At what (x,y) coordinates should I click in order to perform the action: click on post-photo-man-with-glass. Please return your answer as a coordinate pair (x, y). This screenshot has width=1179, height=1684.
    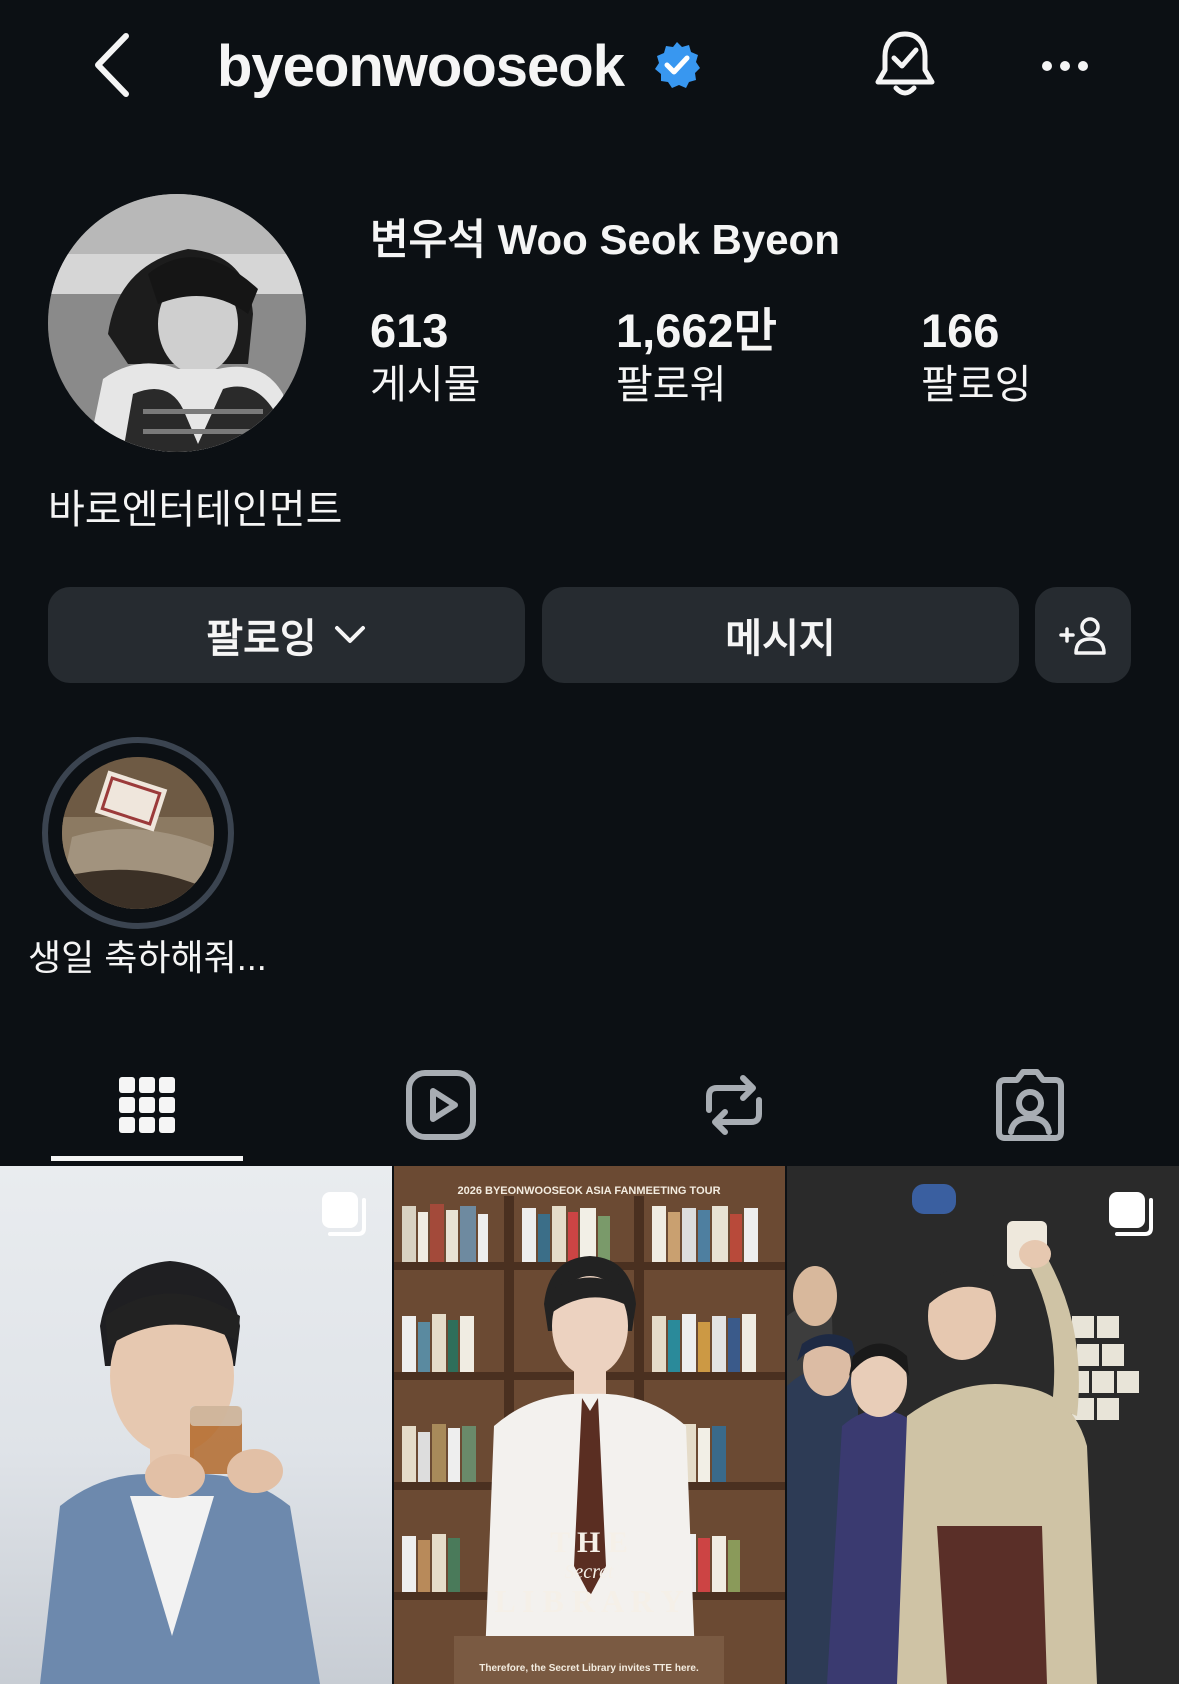
    Looking at the image, I should click on (180, 1472).